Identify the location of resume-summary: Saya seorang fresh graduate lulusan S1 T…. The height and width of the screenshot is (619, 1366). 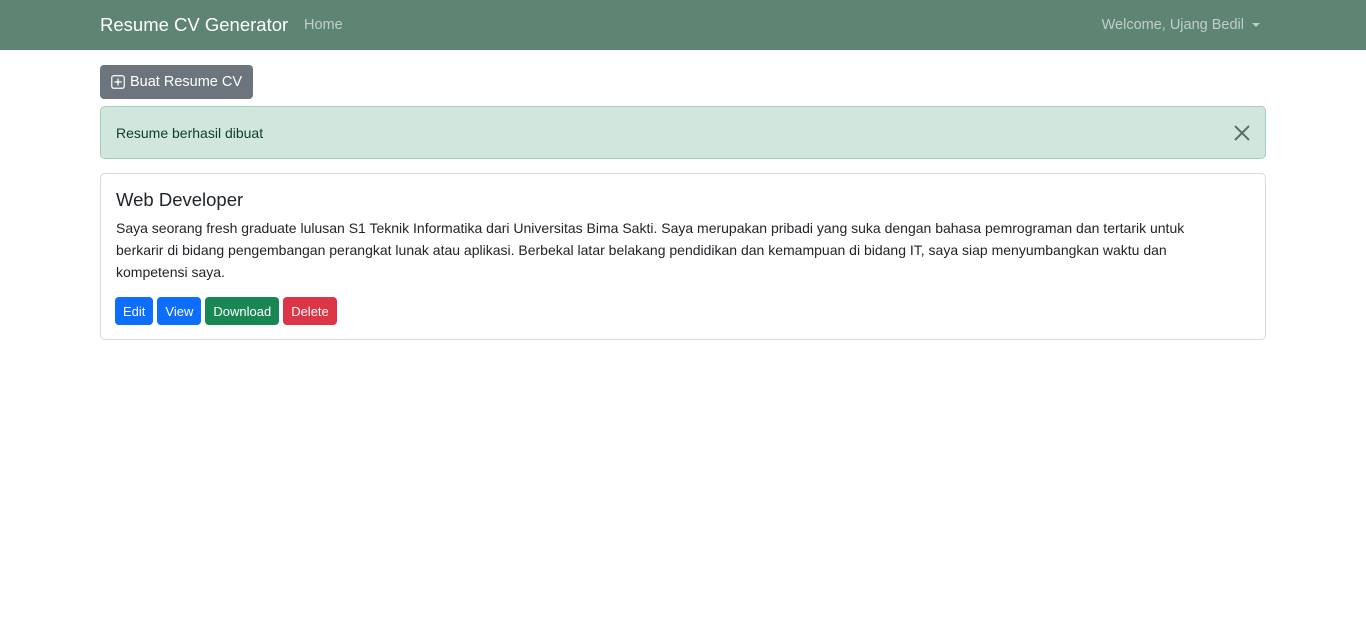
(650, 250).